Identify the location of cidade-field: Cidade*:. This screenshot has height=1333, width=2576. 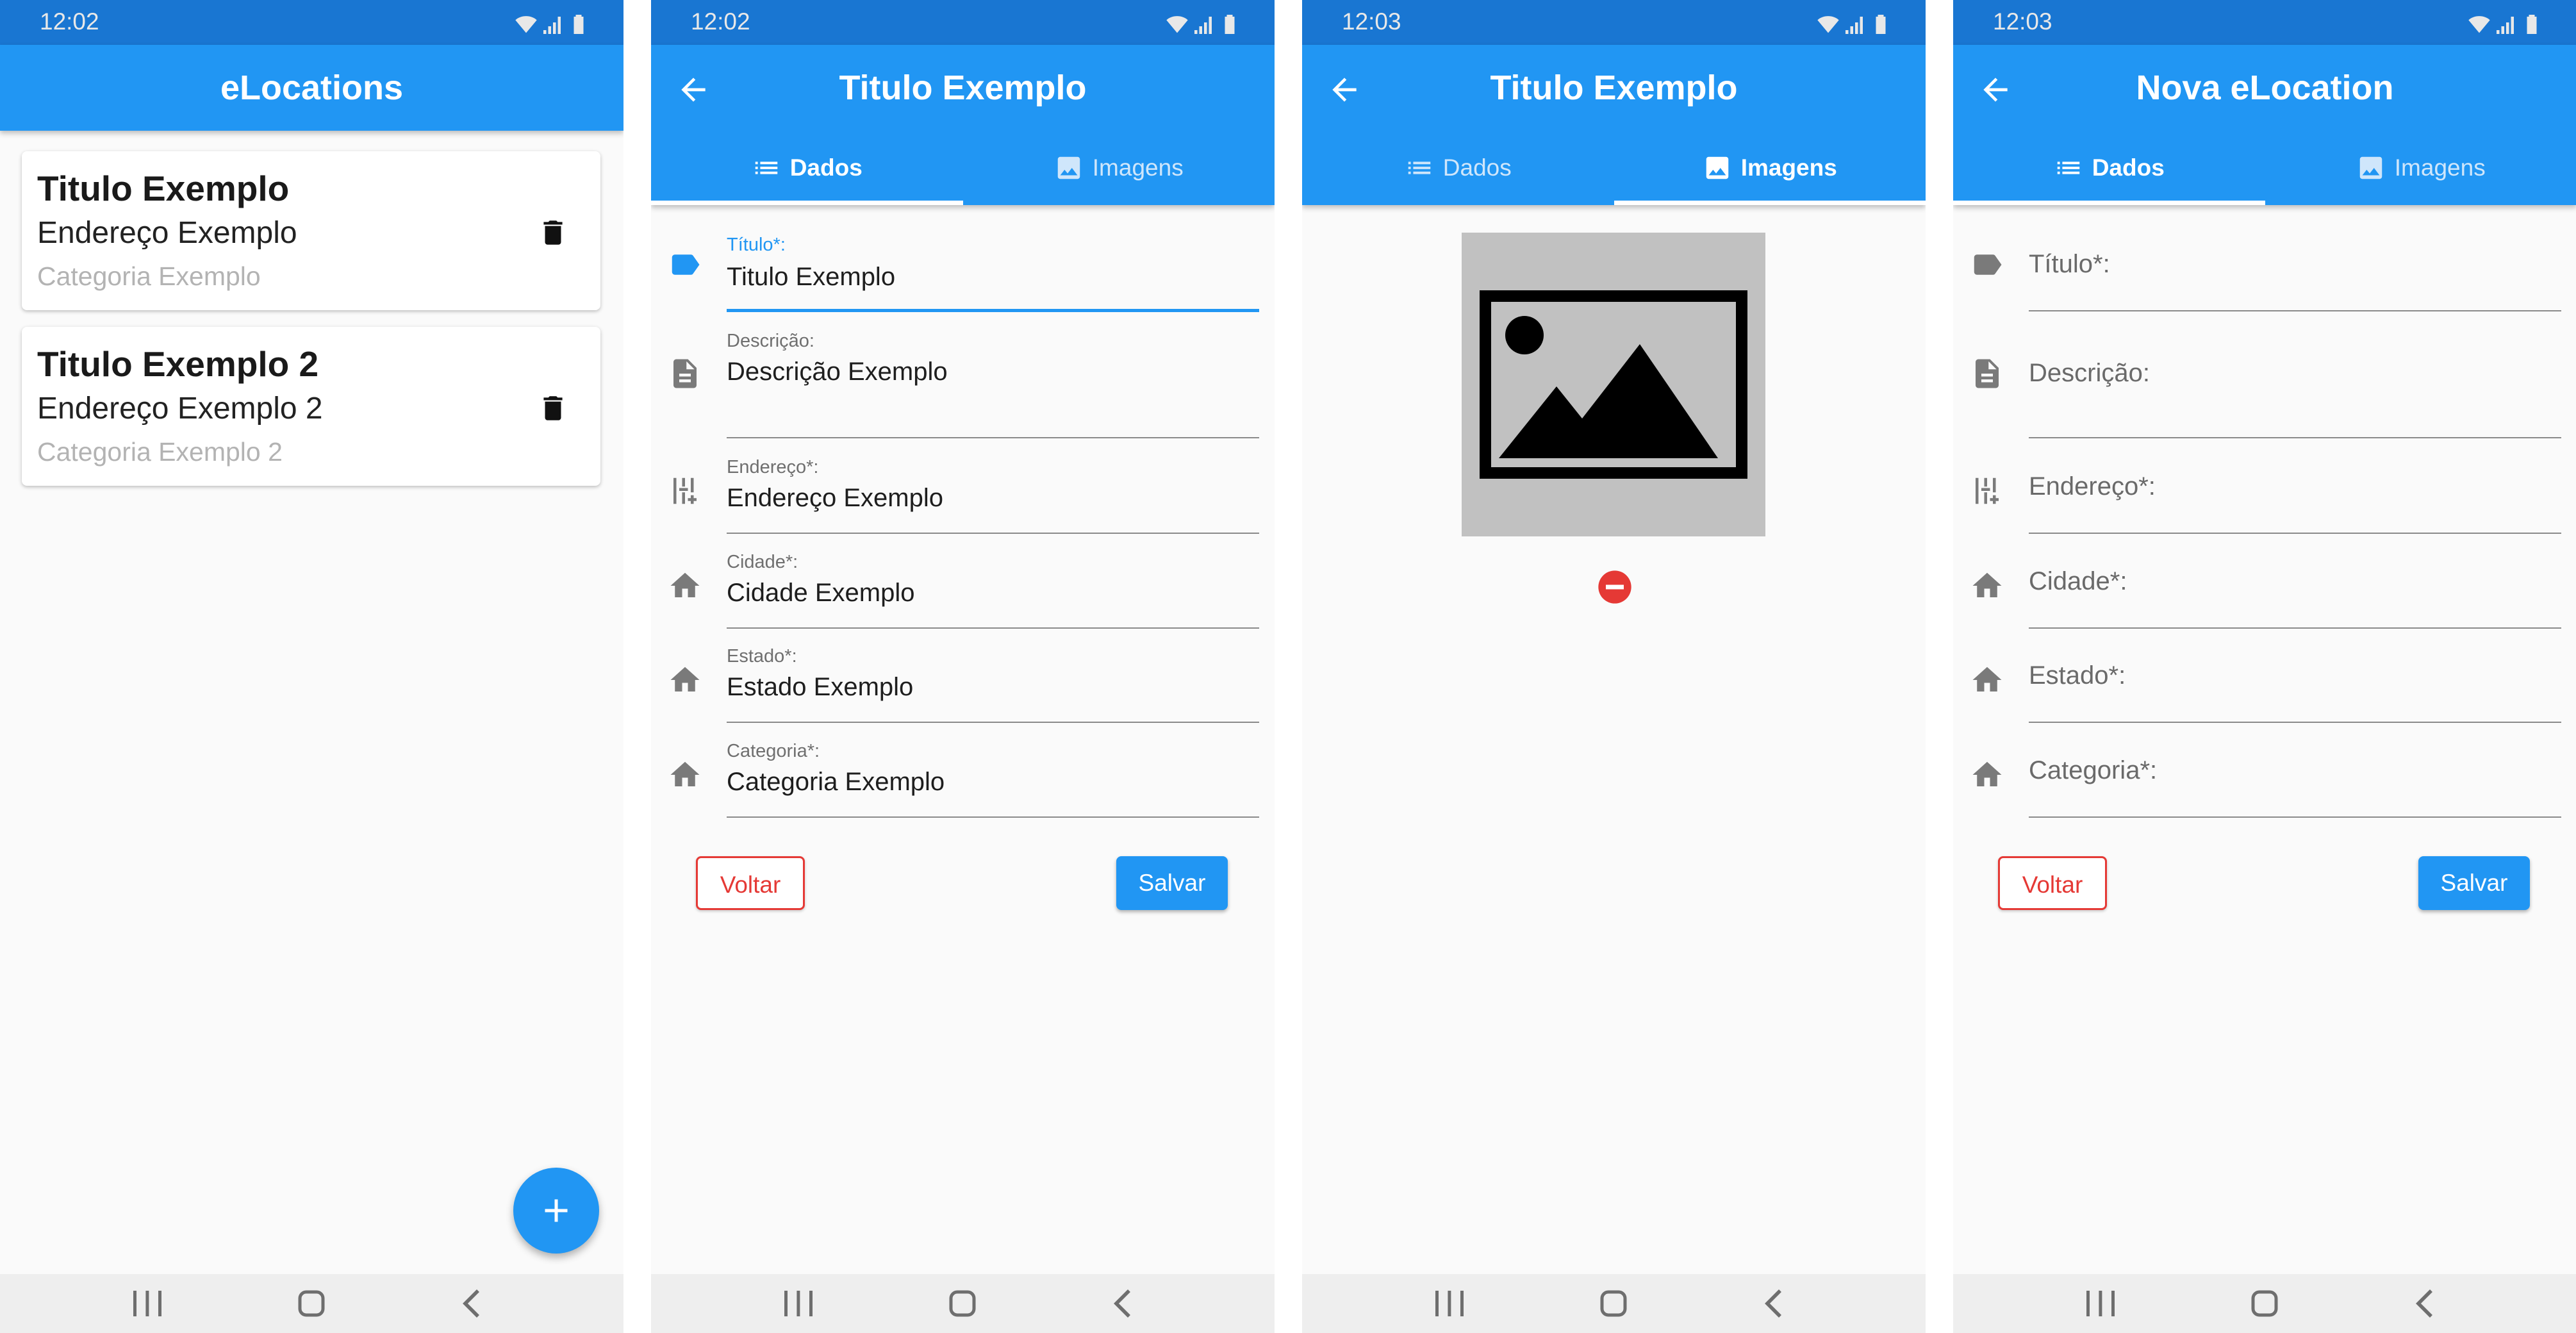
(2264, 590).